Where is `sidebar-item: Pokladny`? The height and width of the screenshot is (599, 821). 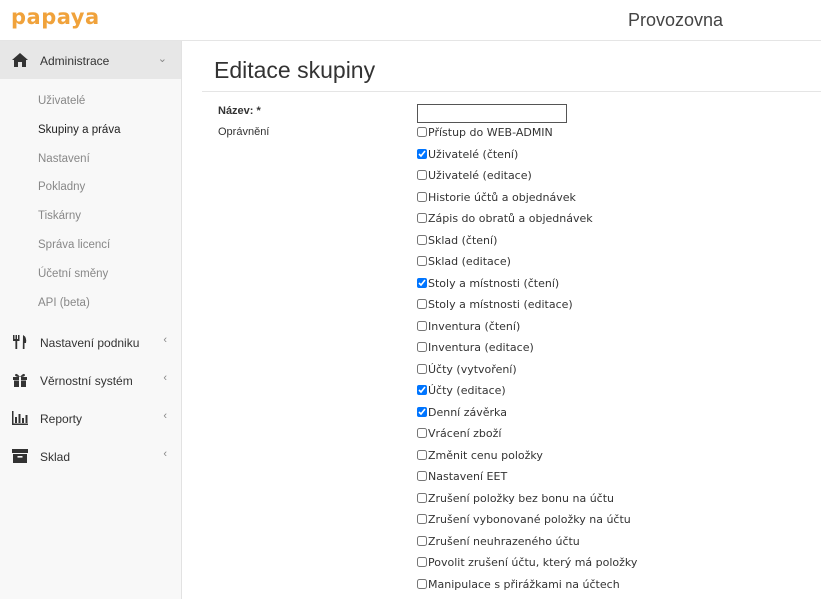
sidebar-item: Pokladny is located at coordinates (90, 187).